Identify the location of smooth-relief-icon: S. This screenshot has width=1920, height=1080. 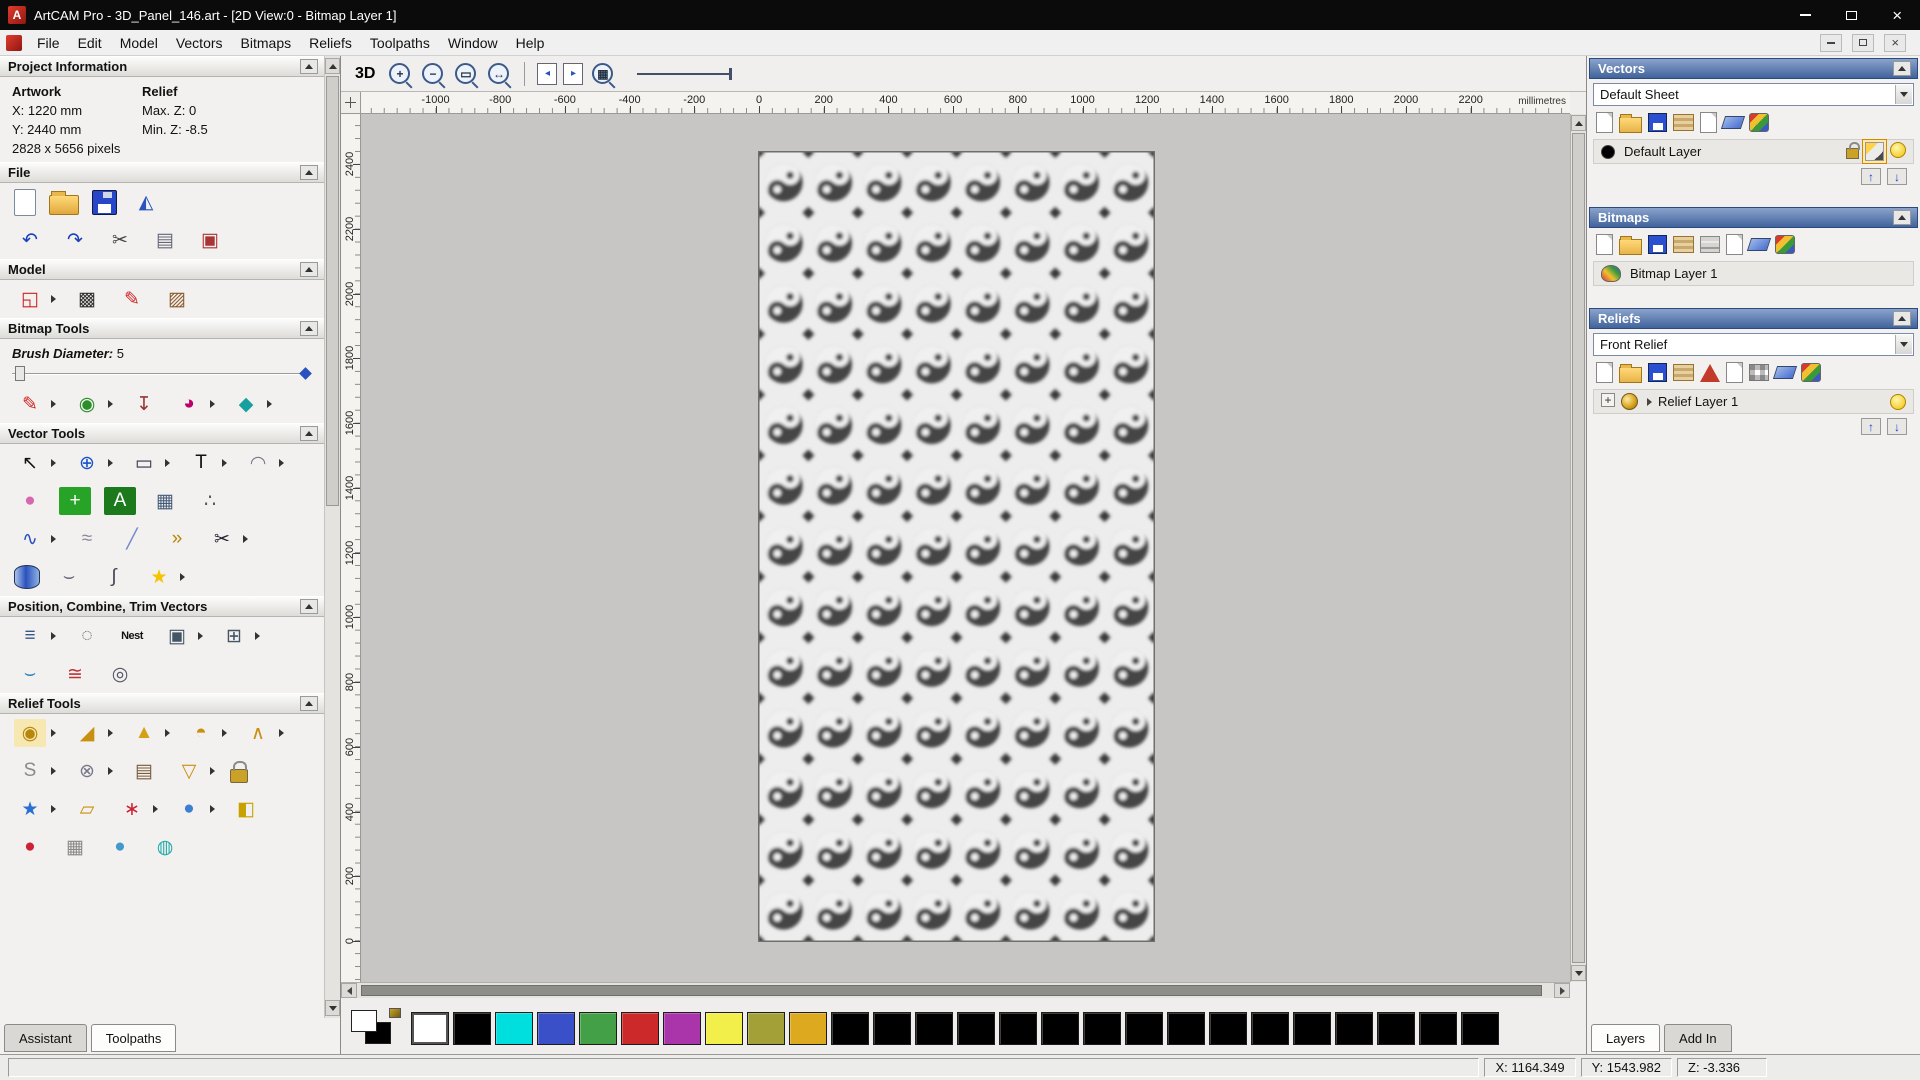
(30, 771).